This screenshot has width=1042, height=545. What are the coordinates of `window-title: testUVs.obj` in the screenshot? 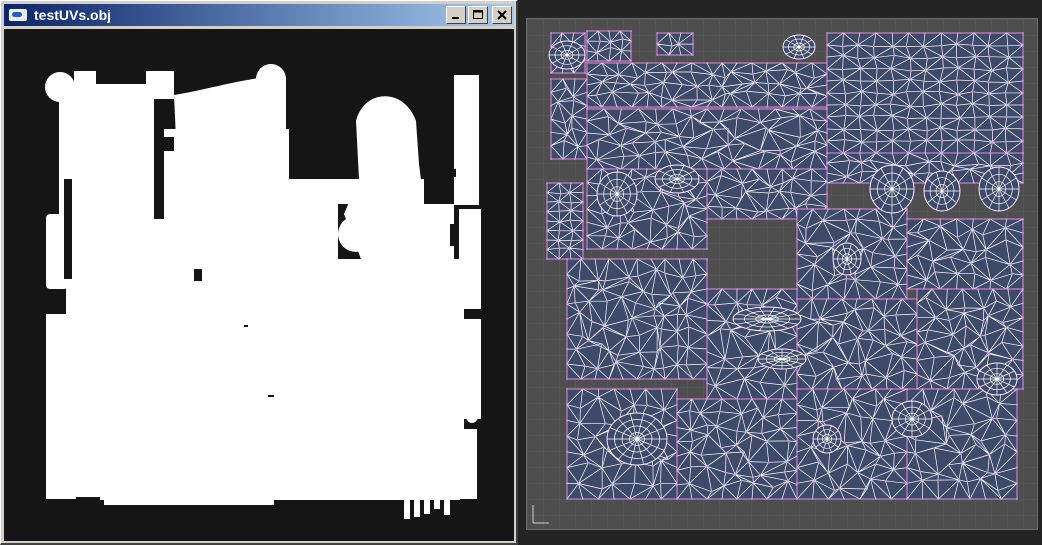 It's located at (73, 15).